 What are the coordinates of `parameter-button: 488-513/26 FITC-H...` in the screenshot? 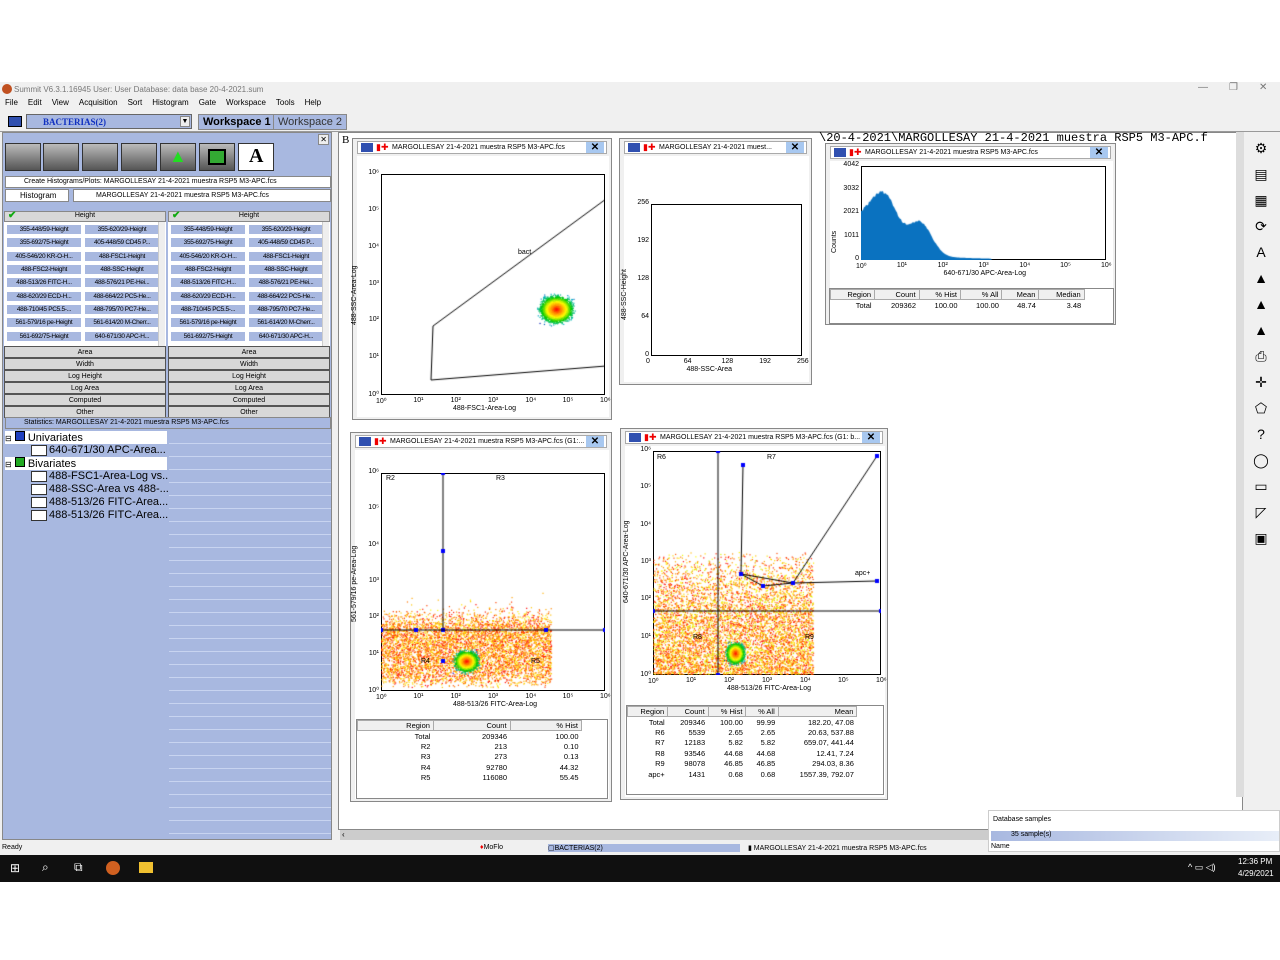 It's located at (44, 283).